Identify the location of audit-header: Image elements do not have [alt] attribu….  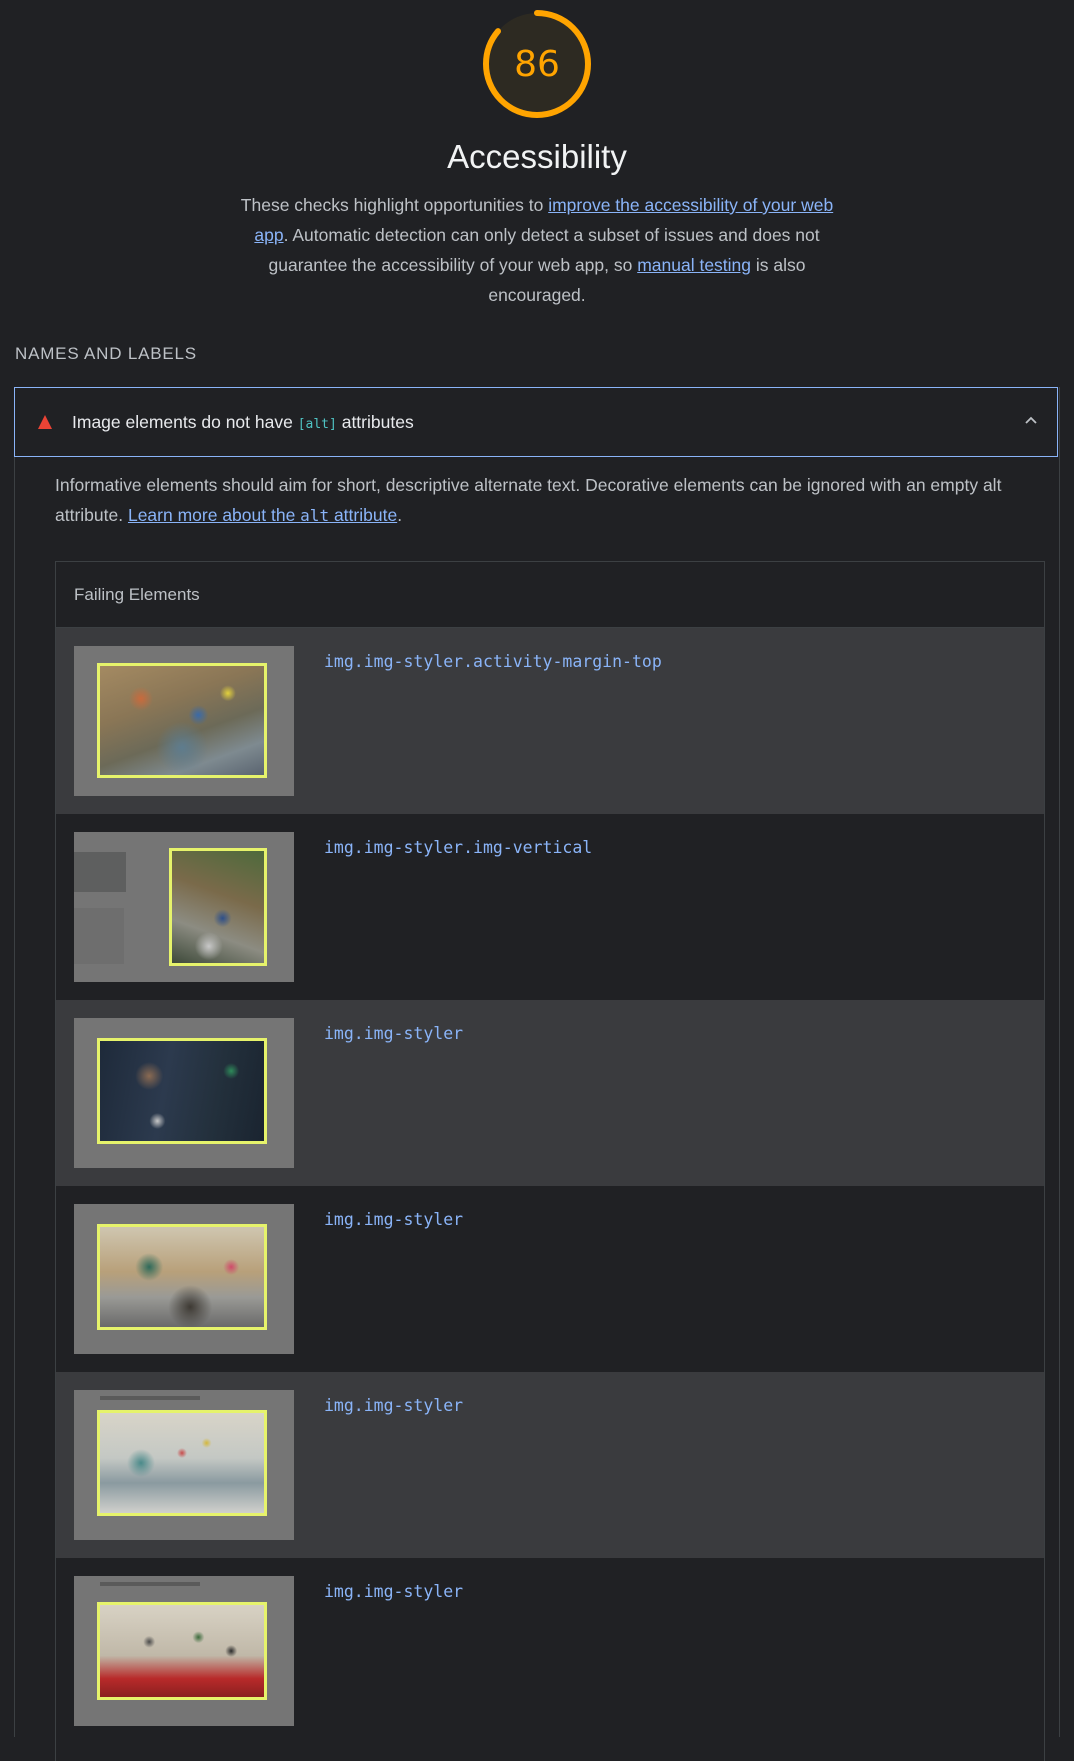
(536, 422).